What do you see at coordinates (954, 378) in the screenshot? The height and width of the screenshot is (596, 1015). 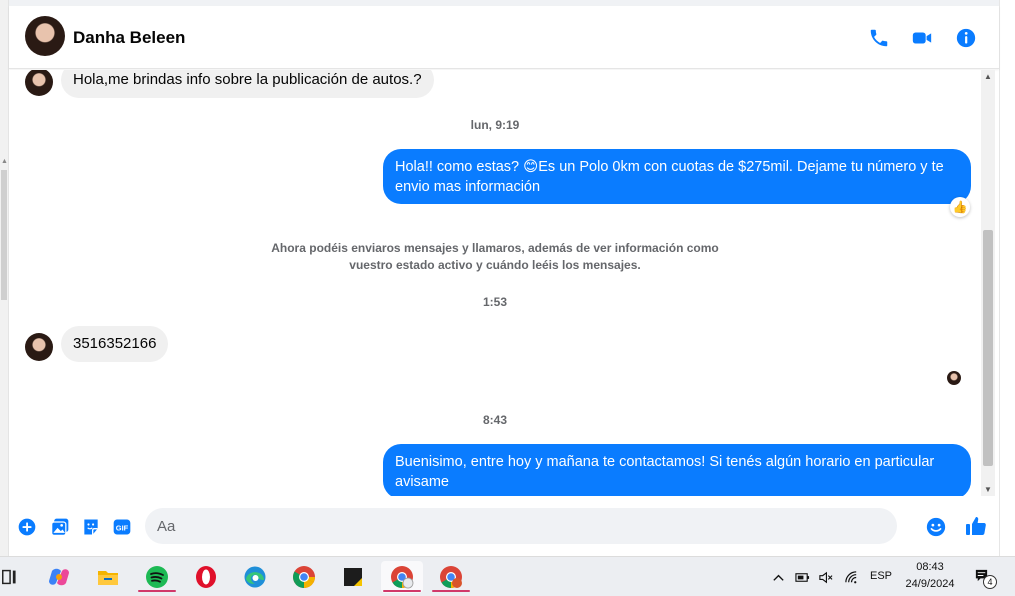 I see `seen-receipt-avatar` at bounding box center [954, 378].